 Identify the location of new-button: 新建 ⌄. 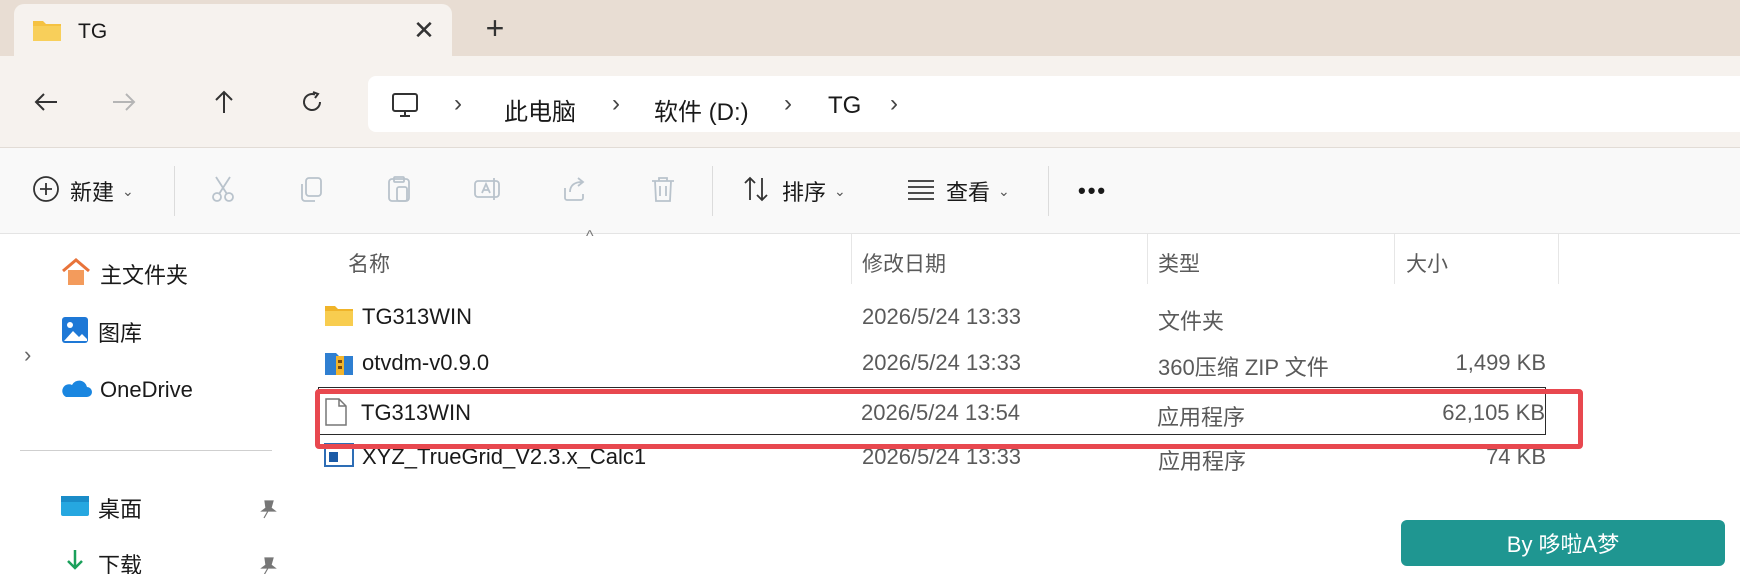
(83, 191).